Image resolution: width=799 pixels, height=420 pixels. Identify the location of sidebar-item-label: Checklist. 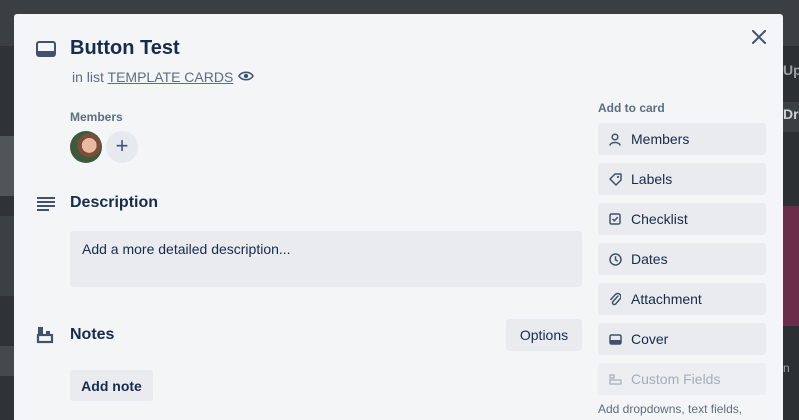
(659, 219).